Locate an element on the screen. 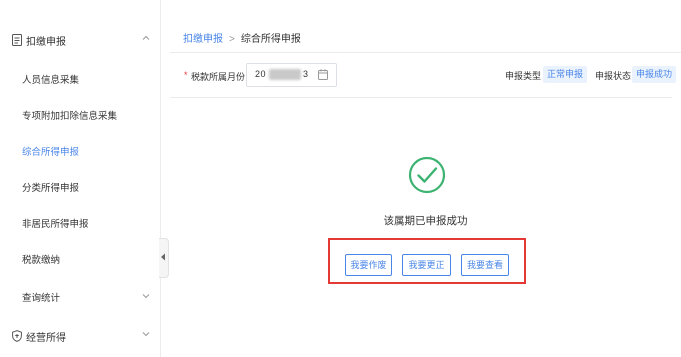  void-button: 我要作废 is located at coordinates (368, 265).